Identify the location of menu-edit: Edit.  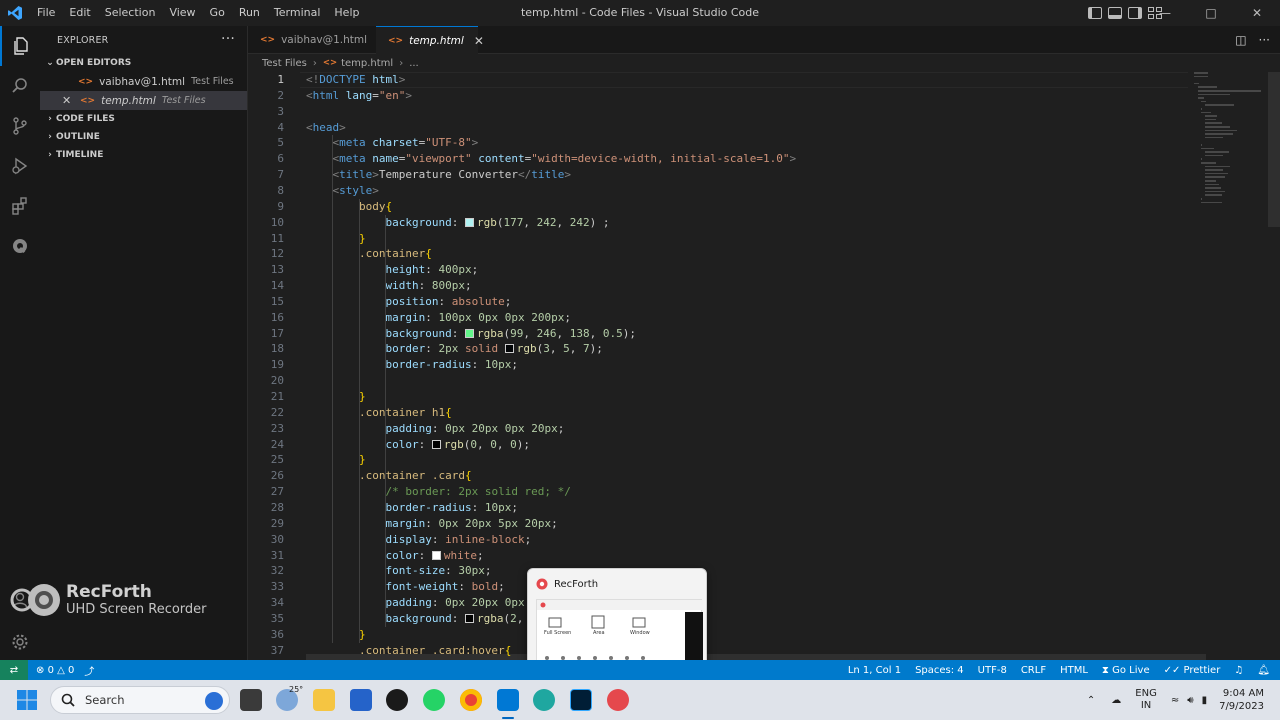
(79, 13).